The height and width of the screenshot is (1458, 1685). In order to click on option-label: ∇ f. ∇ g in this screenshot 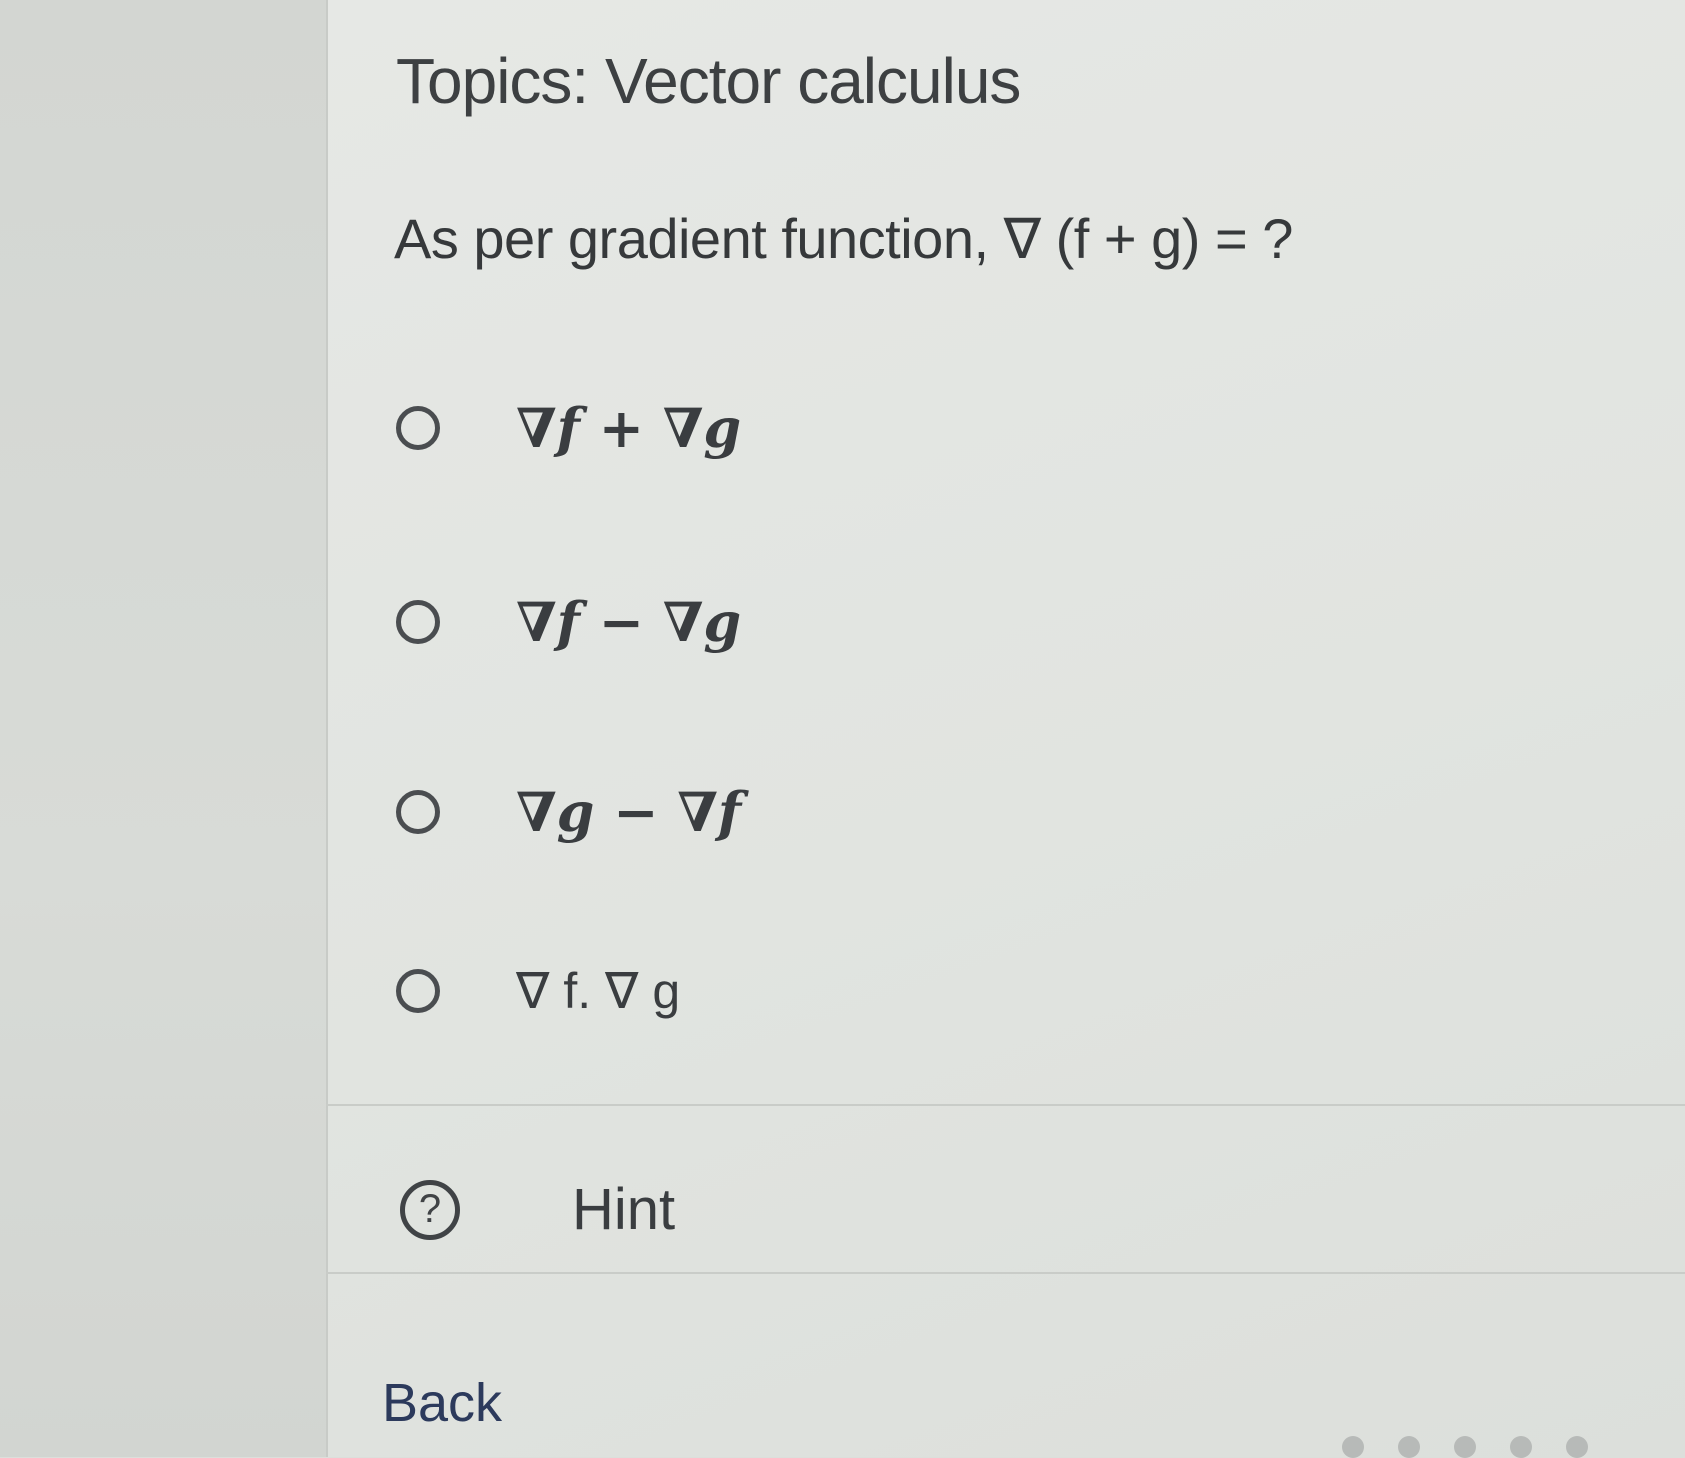, I will do `click(598, 991)`.